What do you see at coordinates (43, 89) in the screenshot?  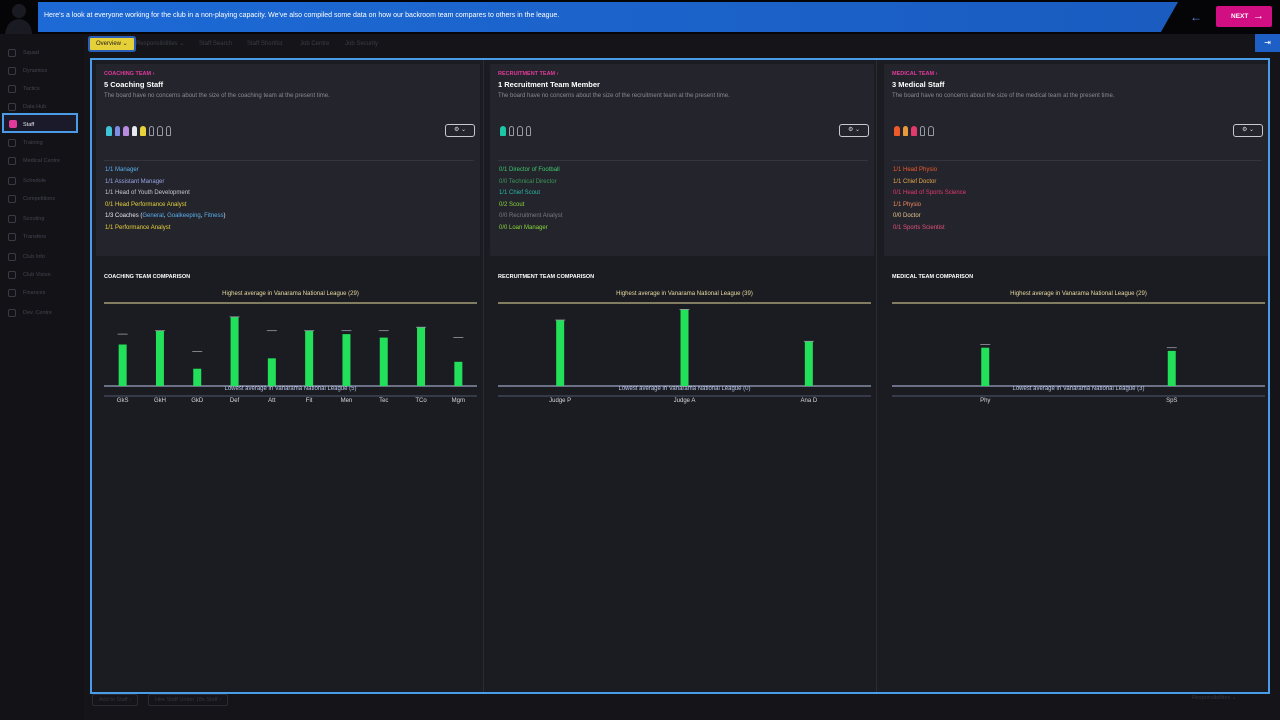 I see `sidebar-item-tactics: Tactics` at bounding box center [43, 89].